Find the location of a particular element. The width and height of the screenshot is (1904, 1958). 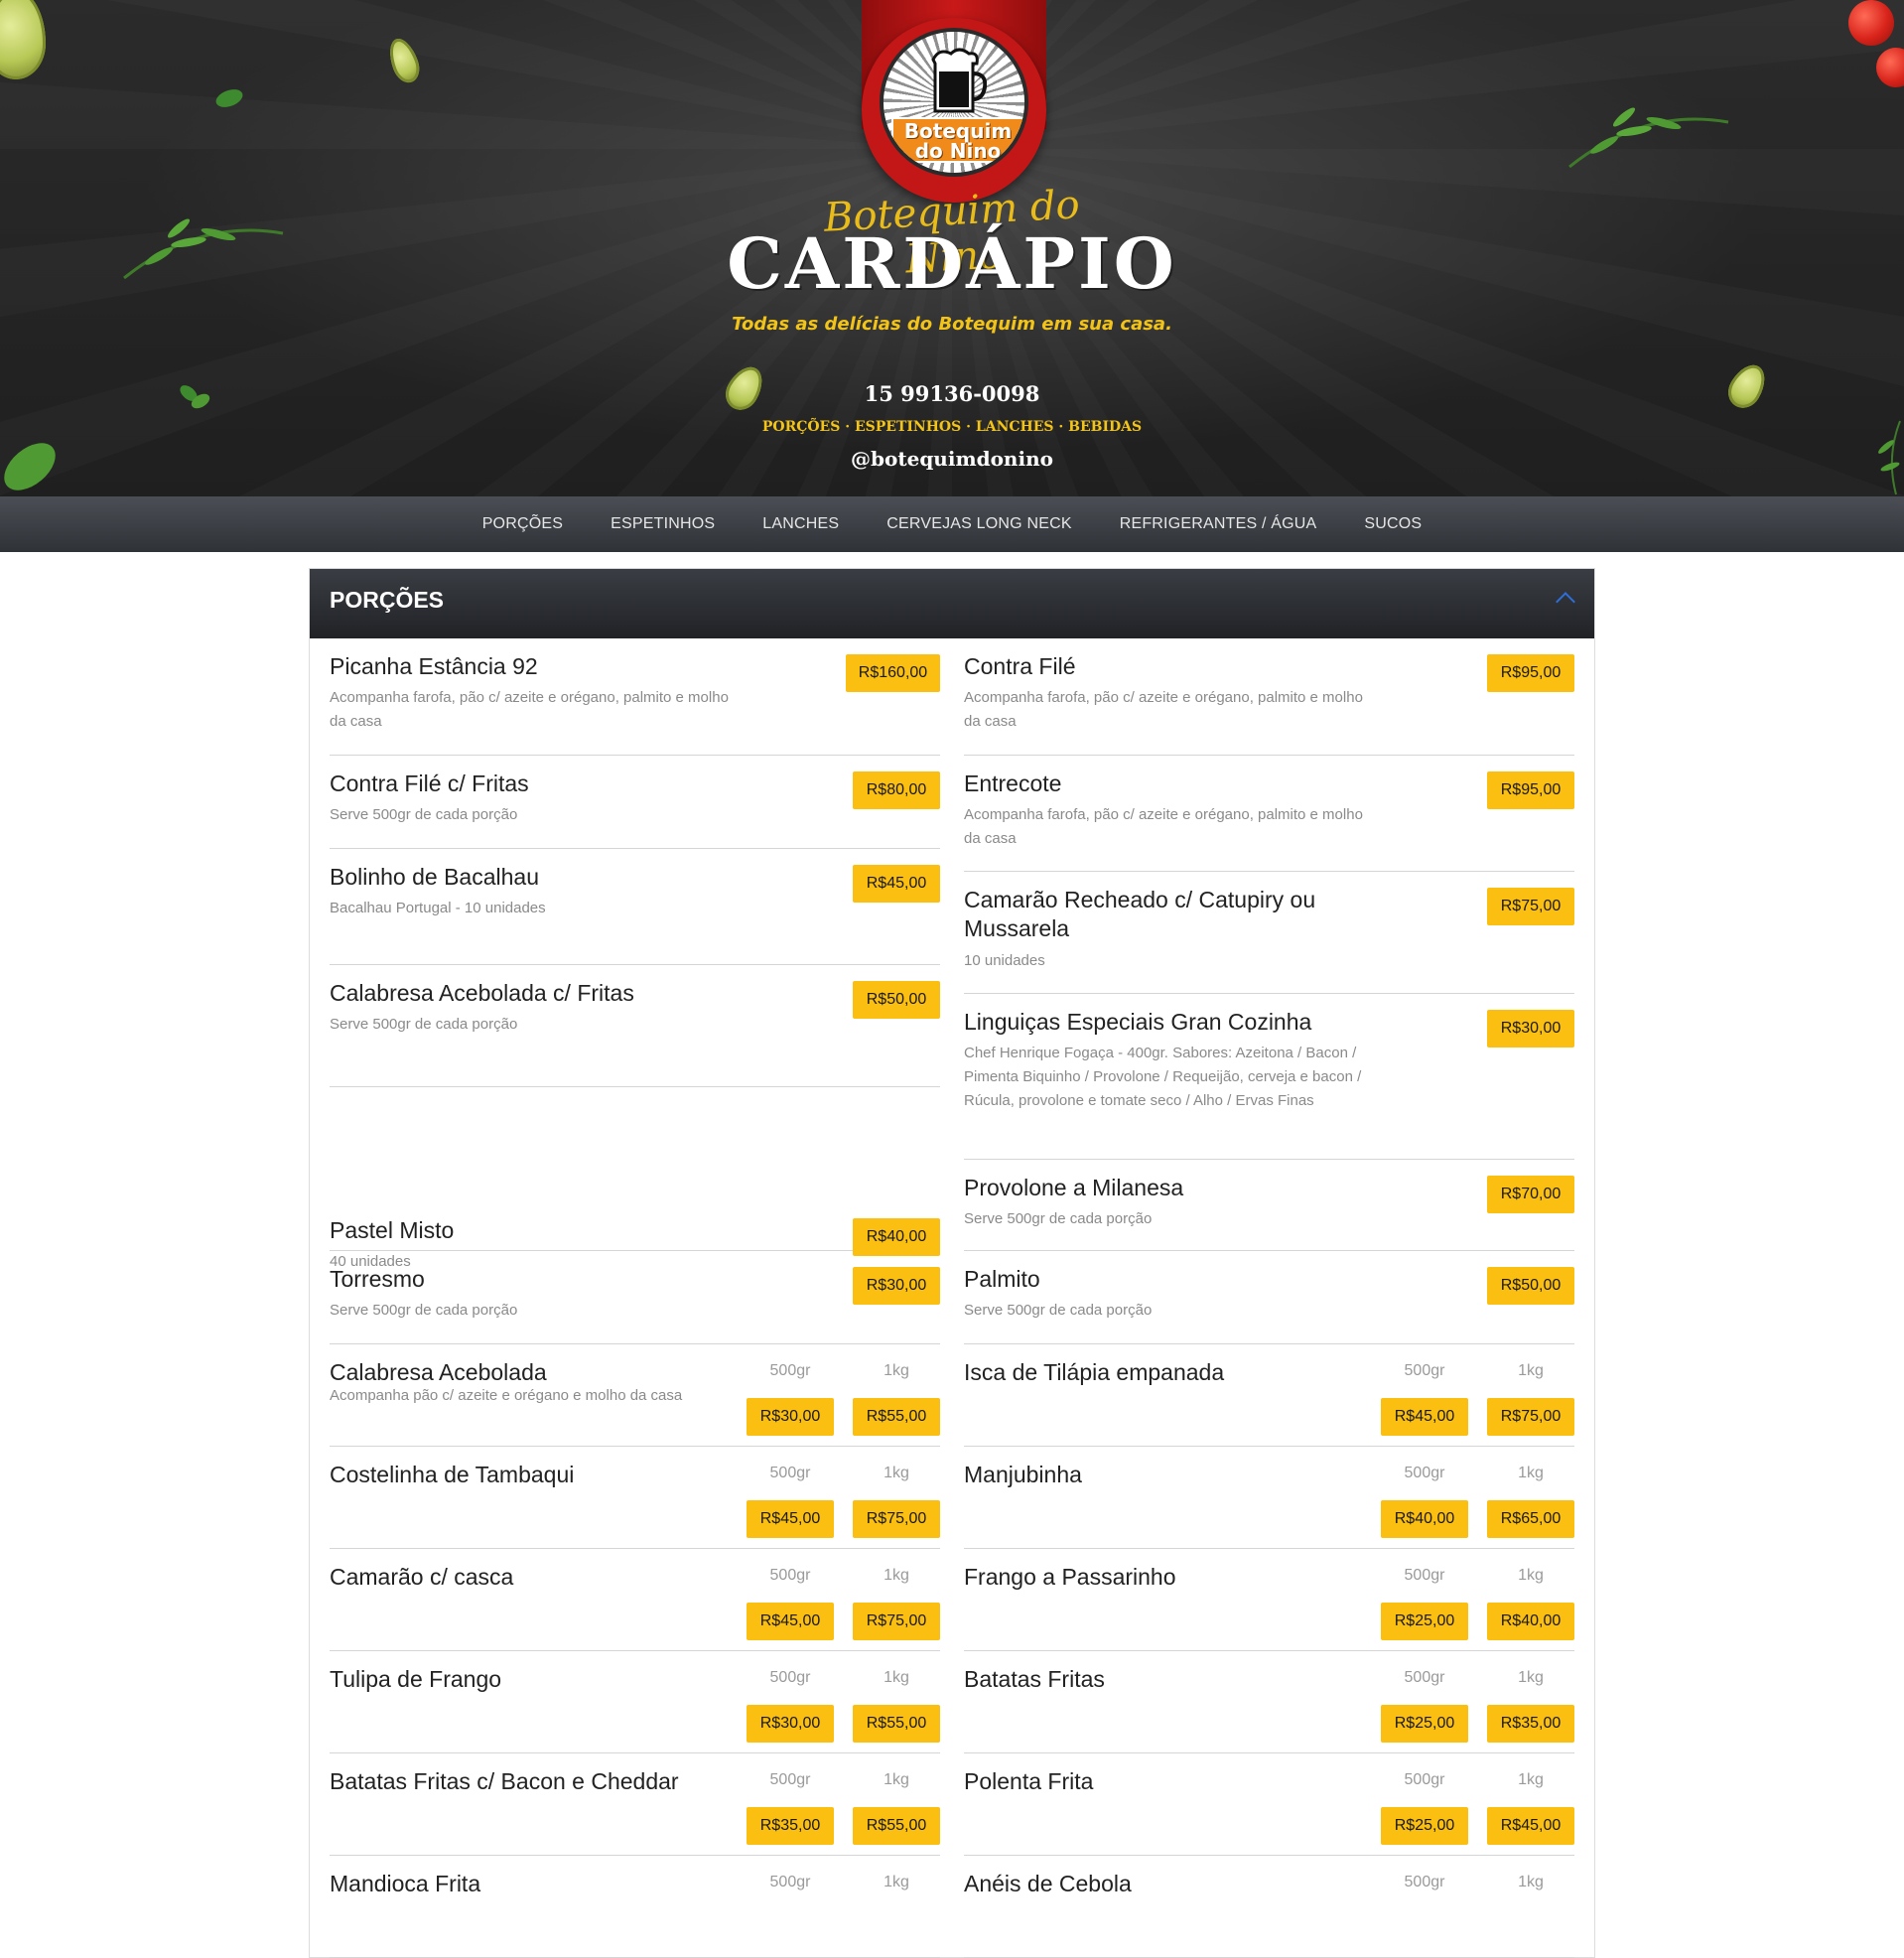

menu-item-name: Contra Filé c/ Fritas is located at coordinates (429, 783).